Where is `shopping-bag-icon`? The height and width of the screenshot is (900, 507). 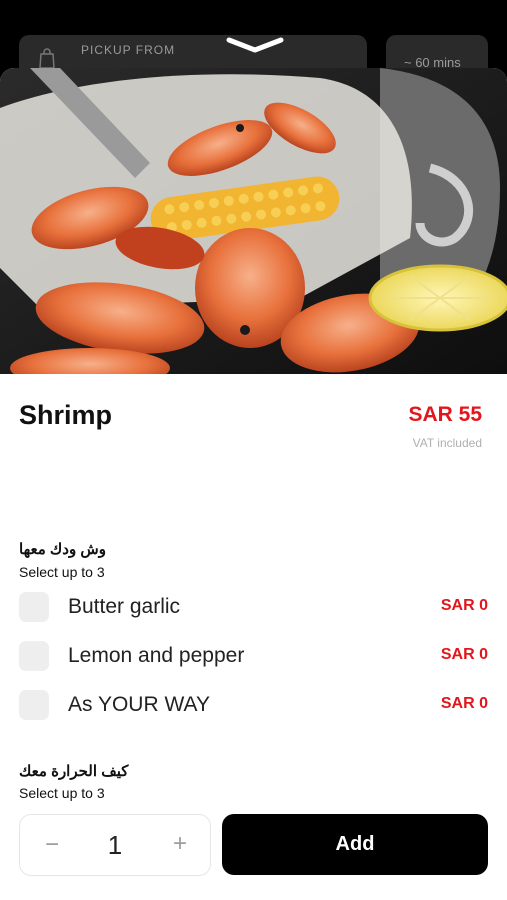
shopping-bag-icon is located at coordinates (47, 58).